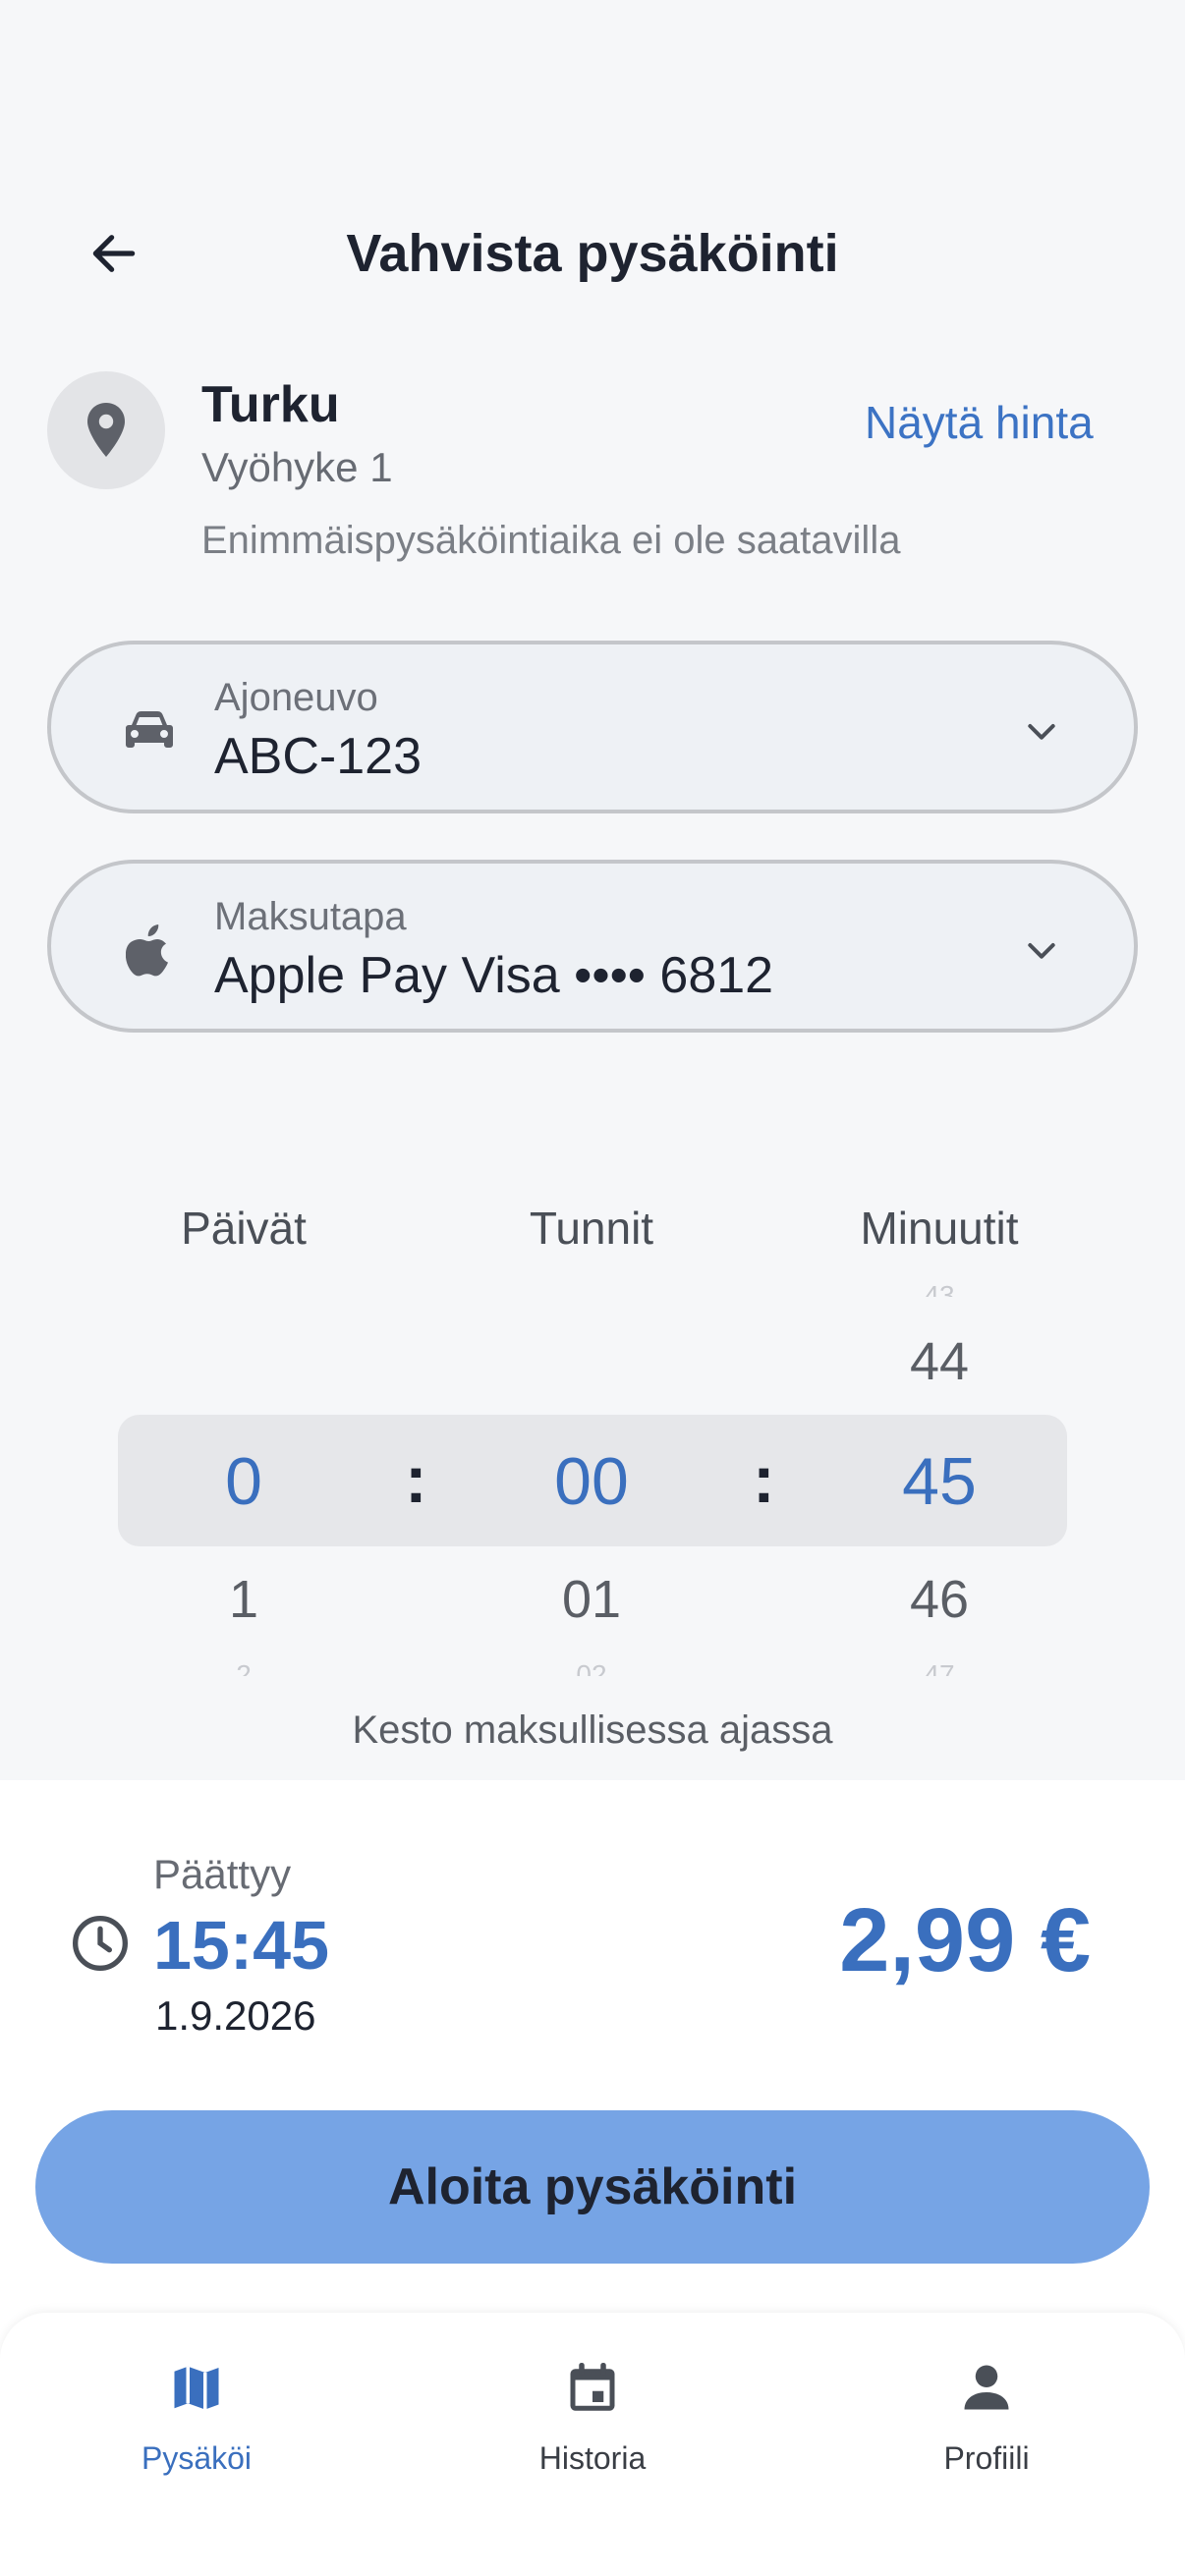  What do you see at coordinates (592, 1228) in the screenshot?
I see `hours-header: Tunnit` at bounding box center [592, 1228].